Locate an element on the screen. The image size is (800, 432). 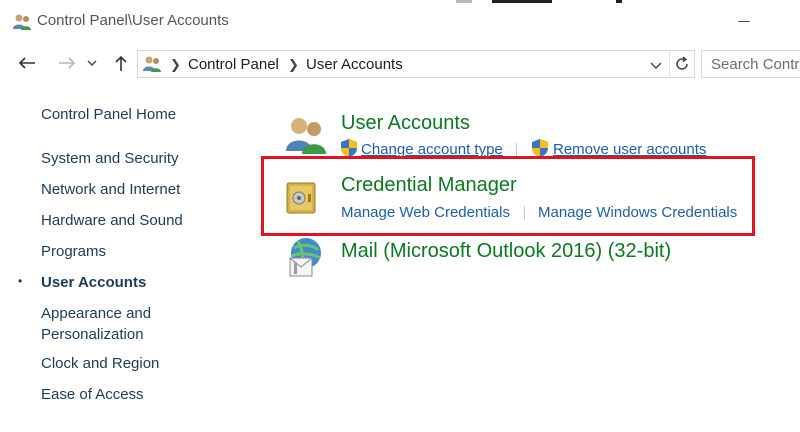
sidebar-item-control-panel-home: Control Panel Home is located at coordinates (108, 114).